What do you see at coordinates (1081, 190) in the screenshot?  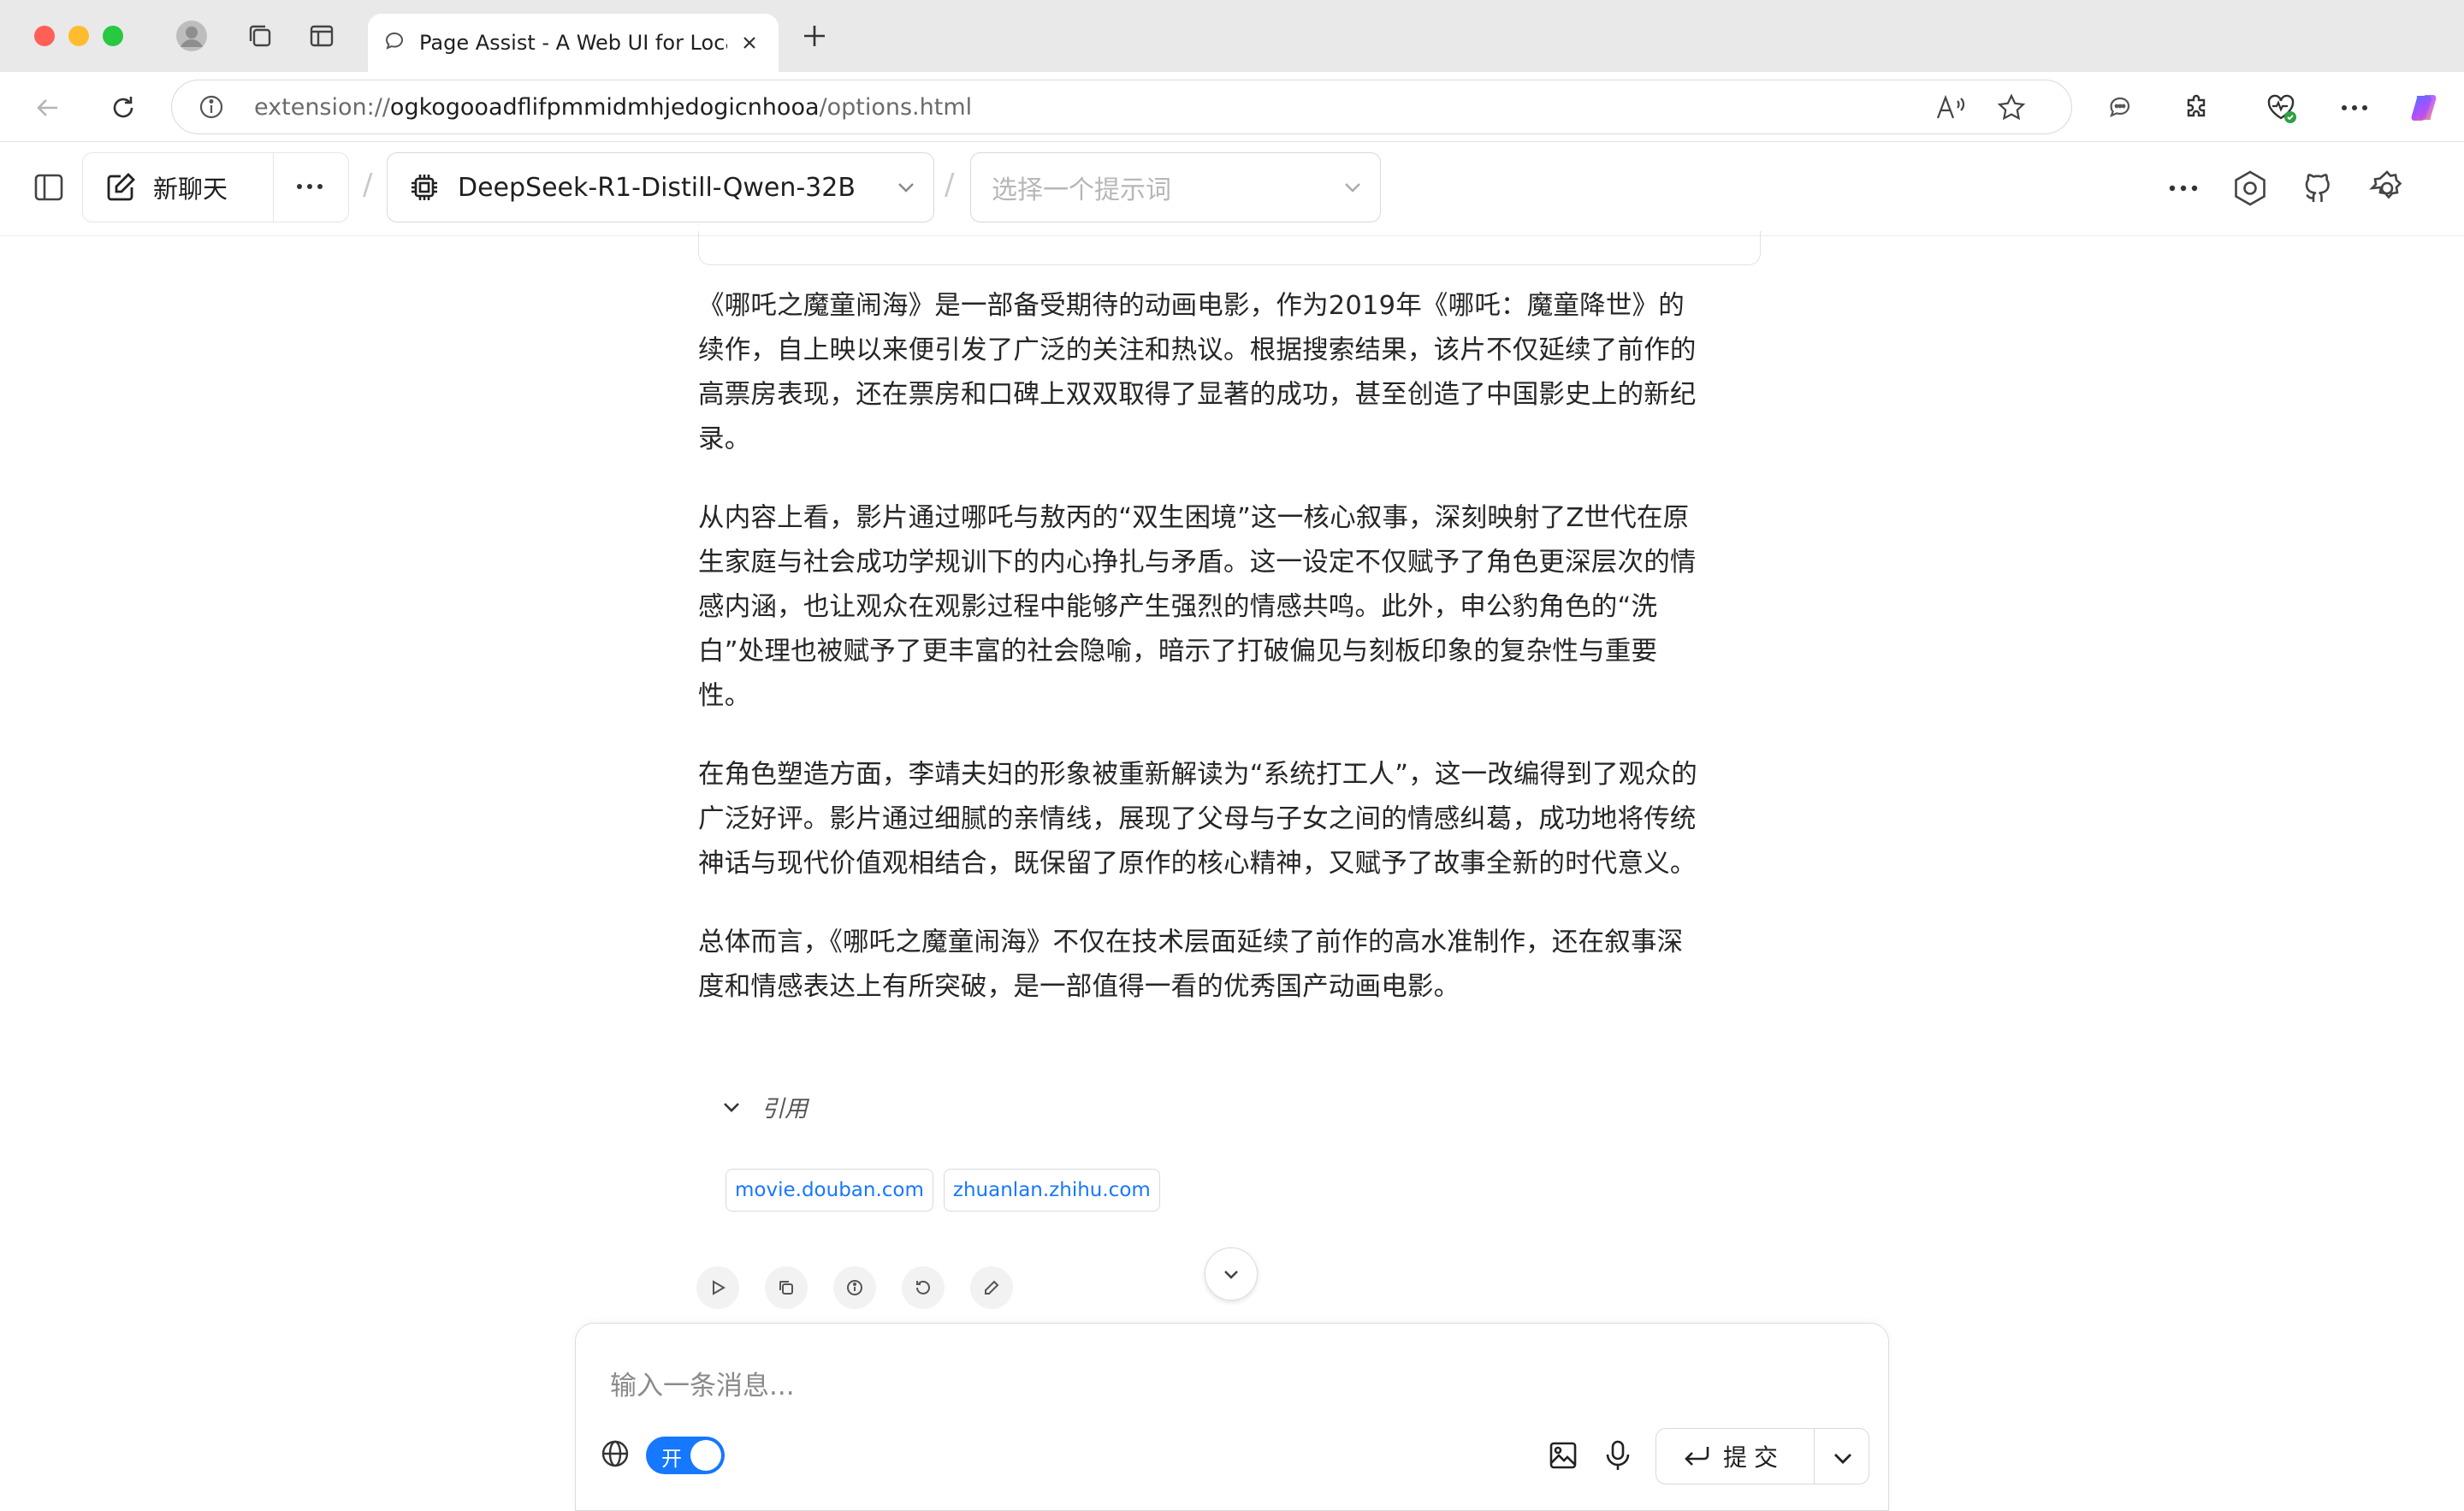 I see `prompt-select-placeholder: 选择一个提示词` at bounding box center [1081, 190].